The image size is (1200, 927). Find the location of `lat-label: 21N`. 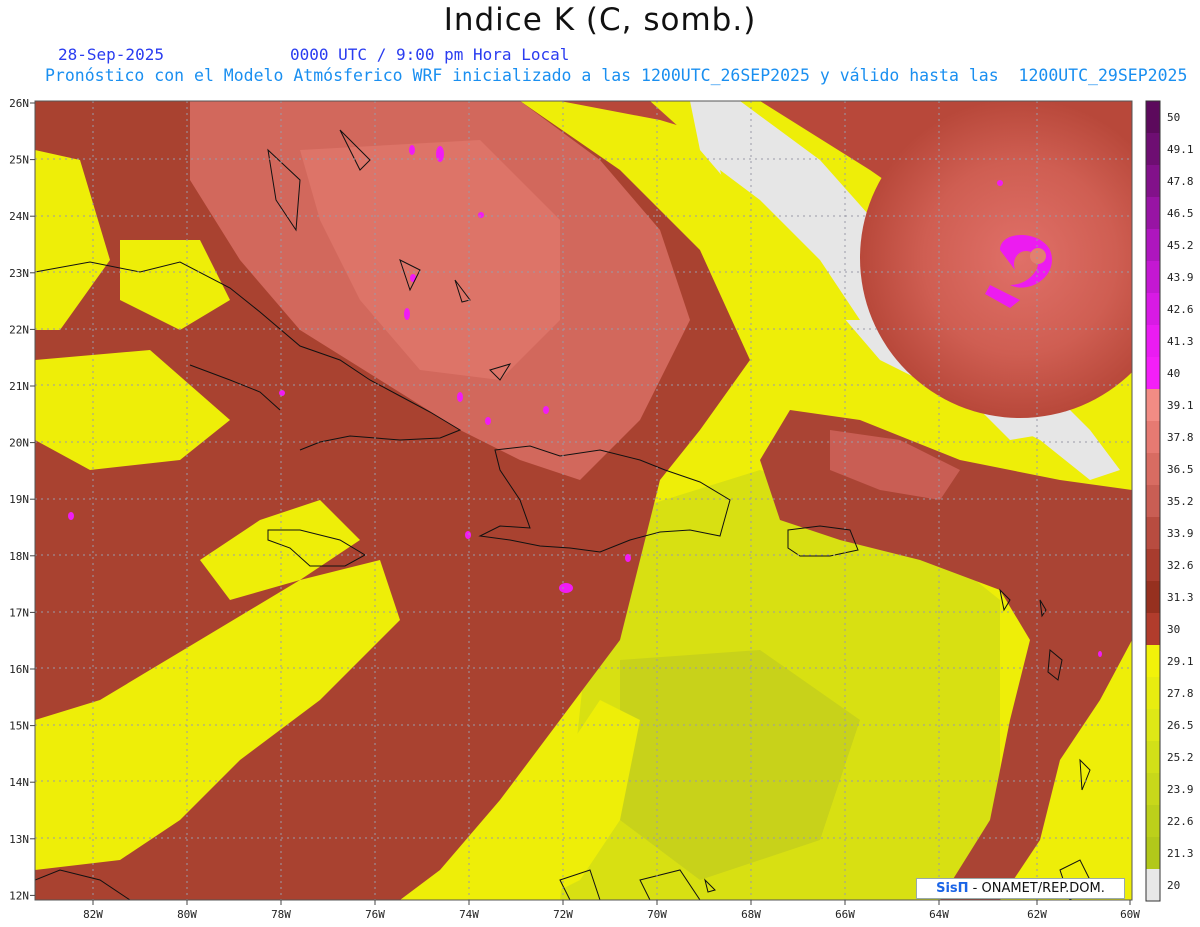

lat-label: 21N is located at coordinates (19, 386).